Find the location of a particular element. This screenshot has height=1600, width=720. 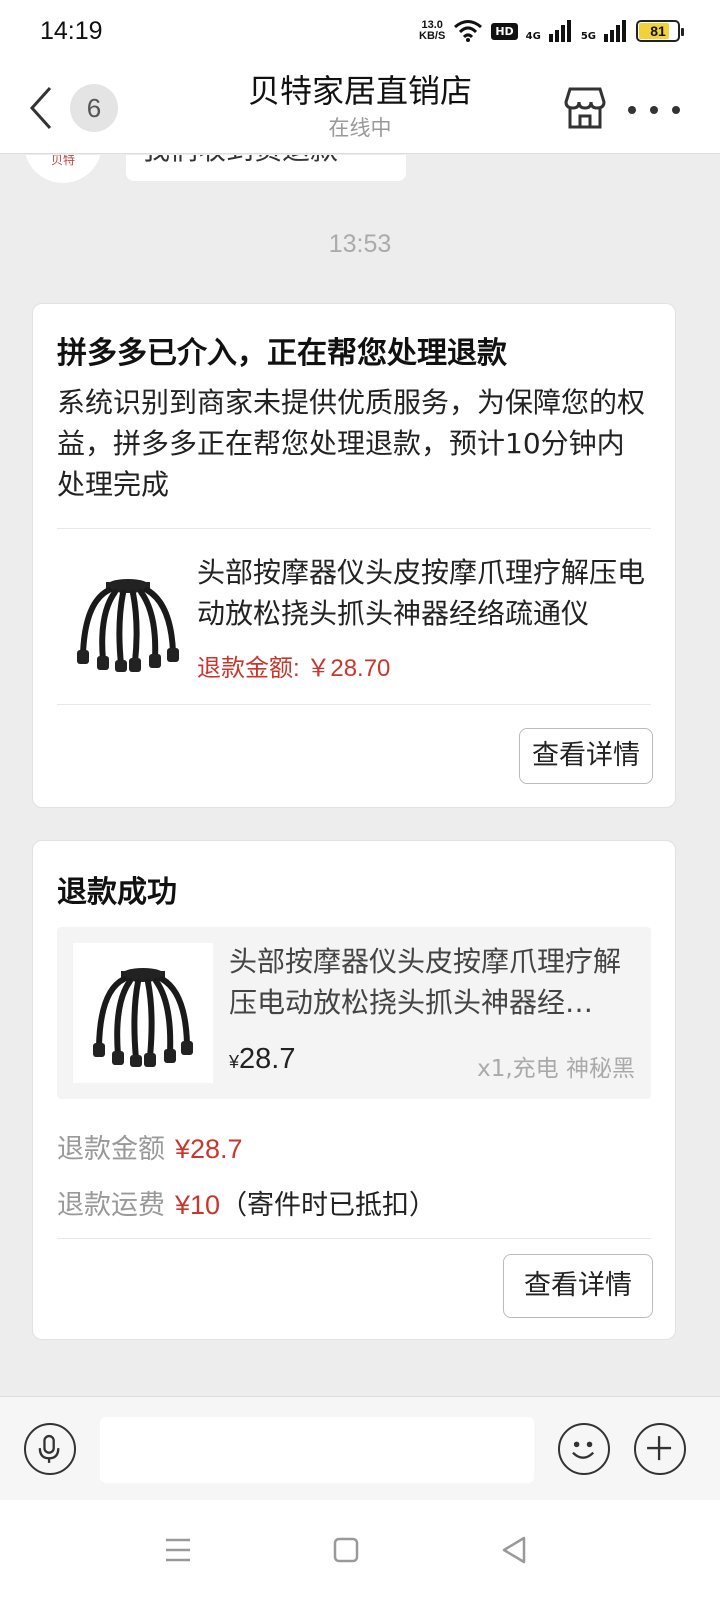

message-text-input is located at coordinates (317, 1450).